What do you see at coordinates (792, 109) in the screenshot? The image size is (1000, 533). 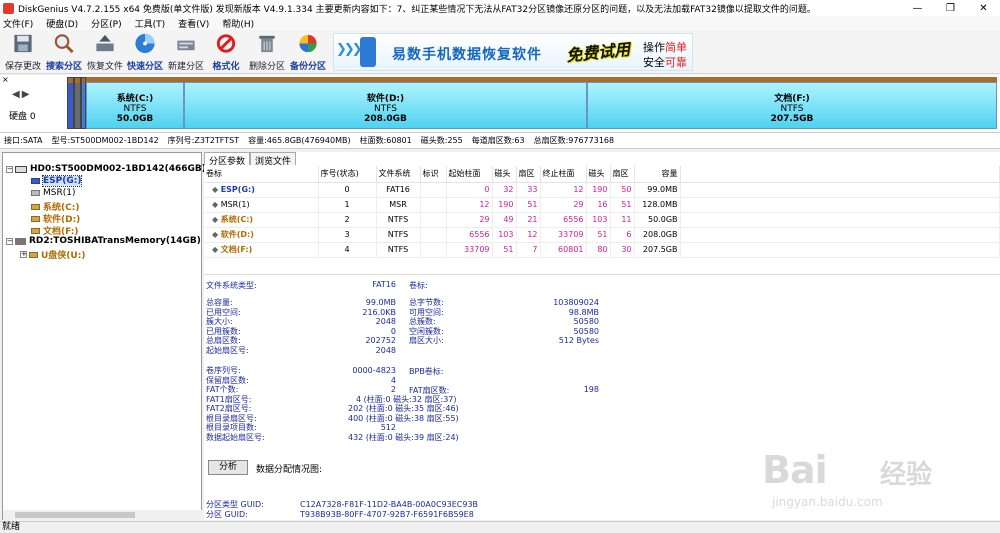 I see `segment-fs: NTFS` at bounding box center [792, 109].